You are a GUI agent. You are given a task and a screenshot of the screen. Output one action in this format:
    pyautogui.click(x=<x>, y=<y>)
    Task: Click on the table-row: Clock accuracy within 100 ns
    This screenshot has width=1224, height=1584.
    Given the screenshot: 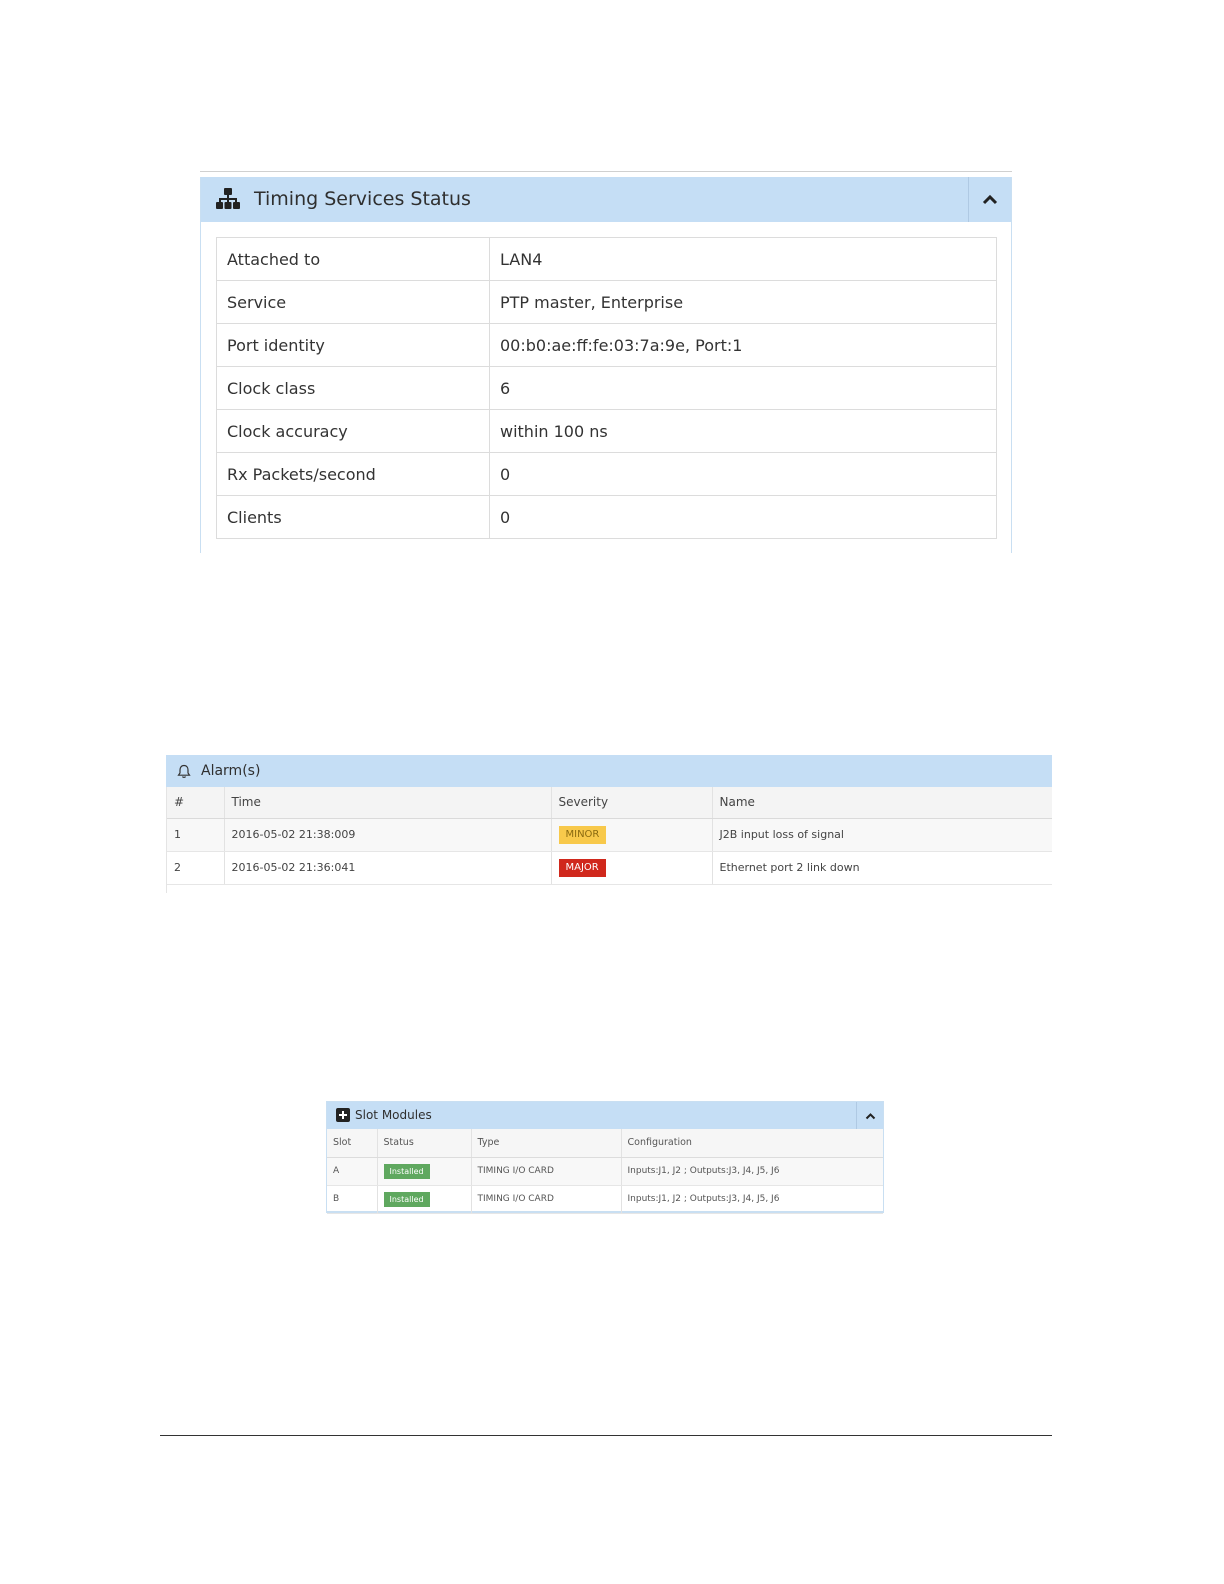 What is the action you would take?
    pyautogui.click(x=606, y=431)
    